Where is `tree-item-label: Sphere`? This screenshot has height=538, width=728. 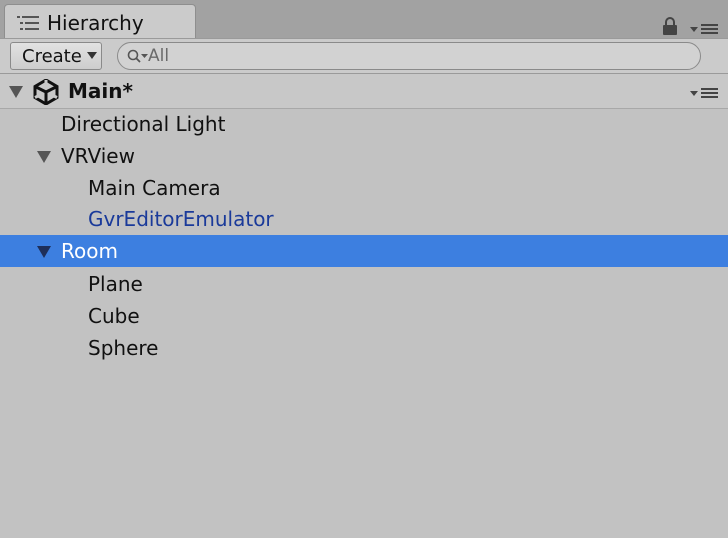 tree-item-label: Sphere is located at coordinates (123, 348).